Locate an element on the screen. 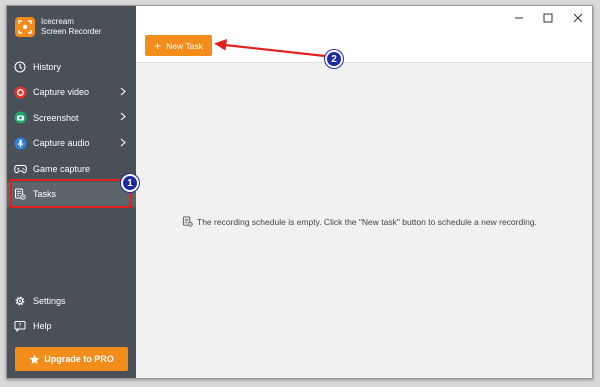 The height and width of the screenshot is (387, 600). step-badge-2: 2 is located at coordinates (334, 59).